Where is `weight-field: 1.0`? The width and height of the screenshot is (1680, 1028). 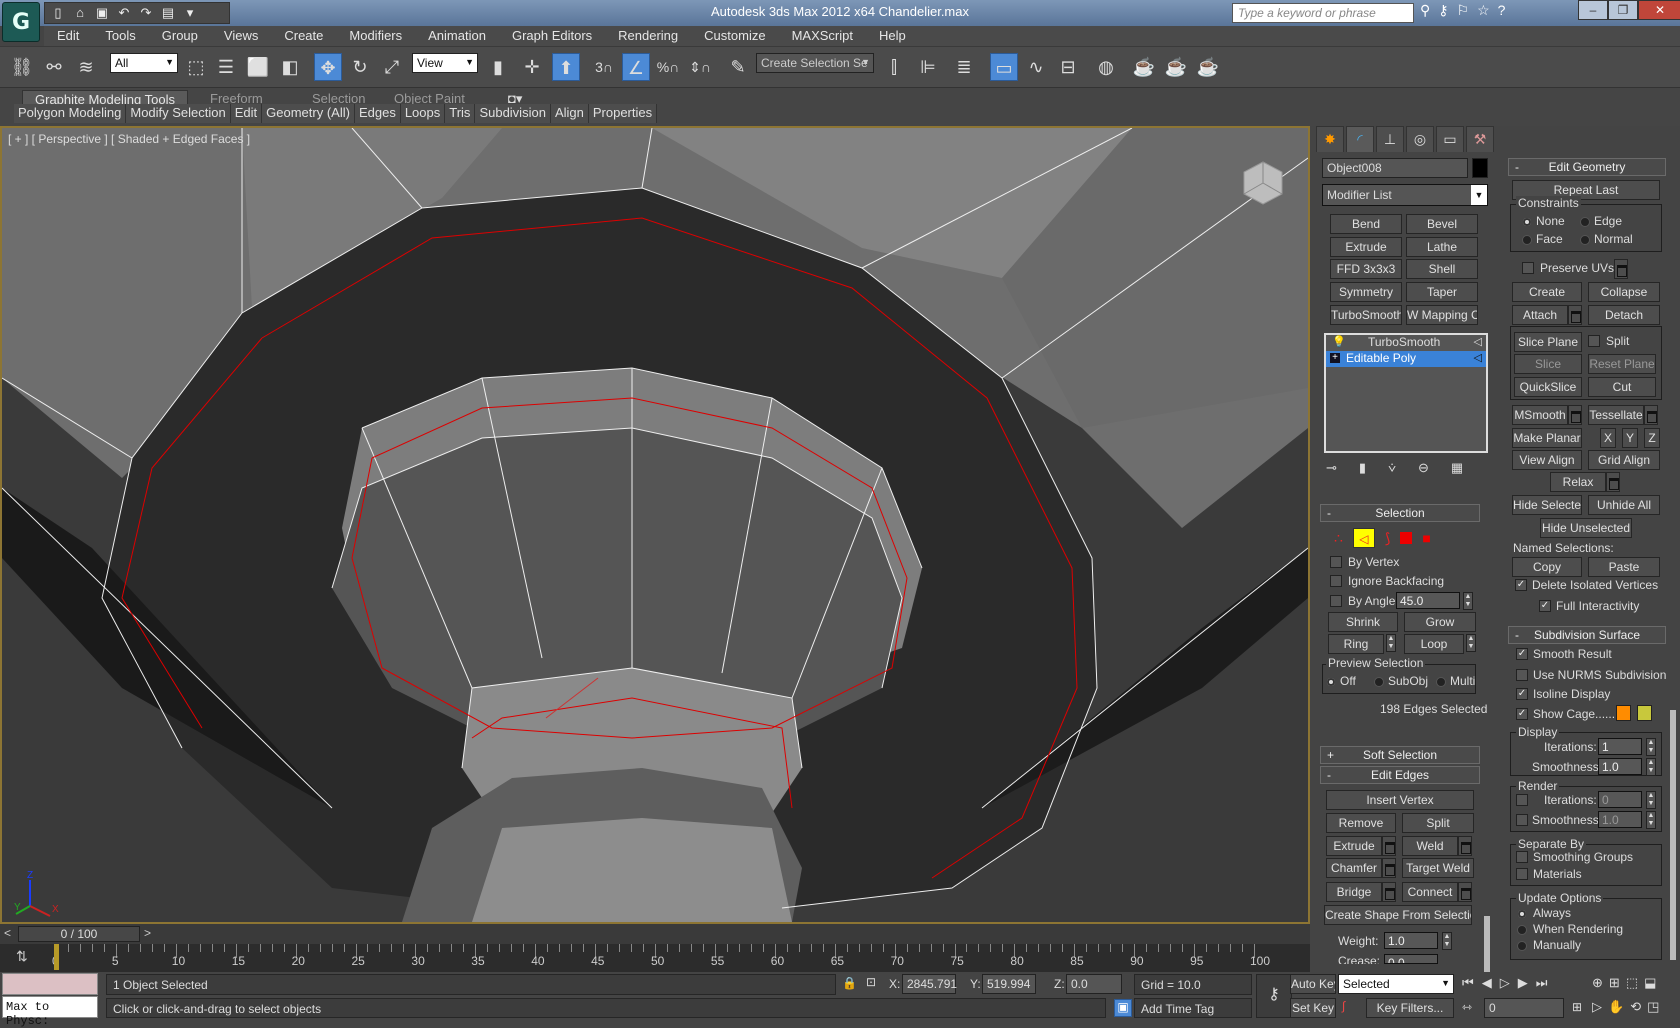
weight-field: 1.0 is located at coordinates (1411, 940).